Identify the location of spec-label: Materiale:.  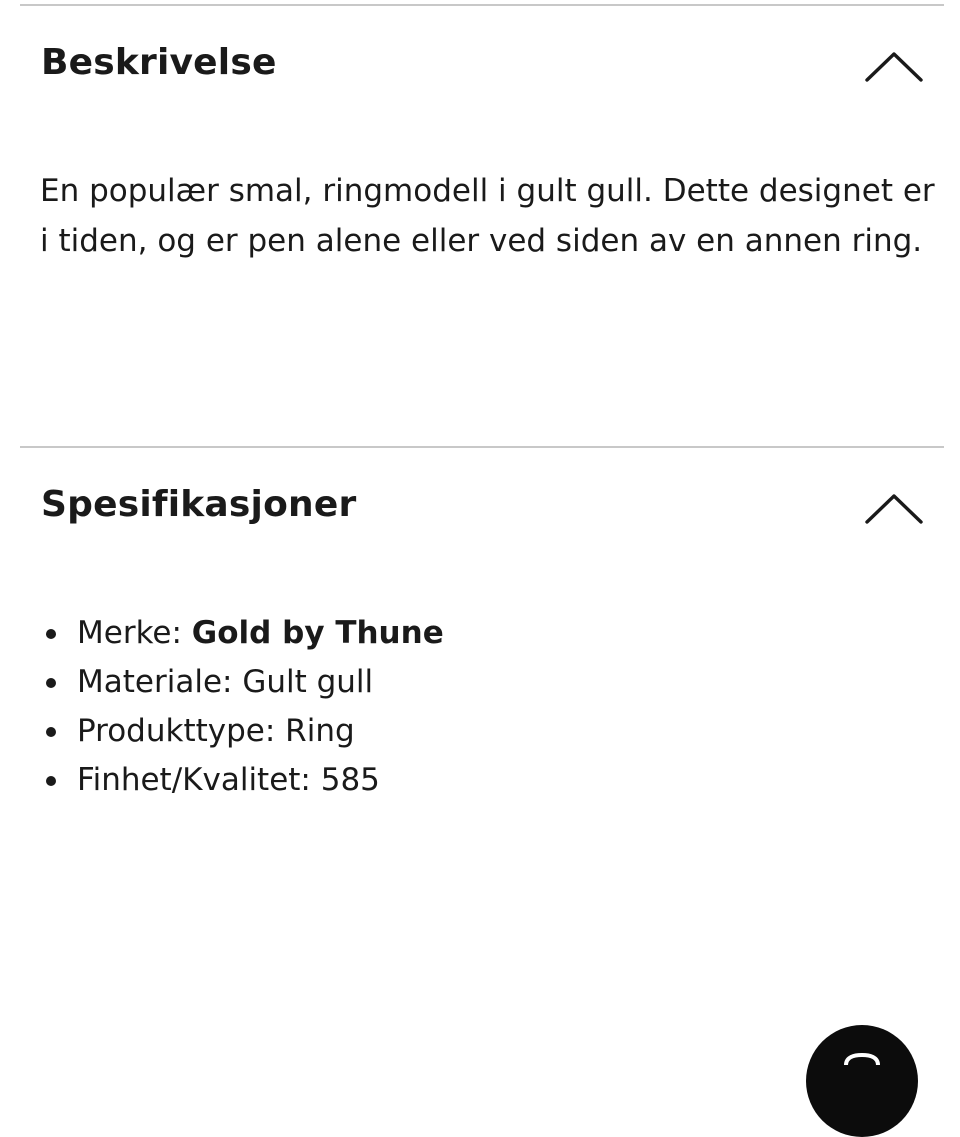
(160, 682).